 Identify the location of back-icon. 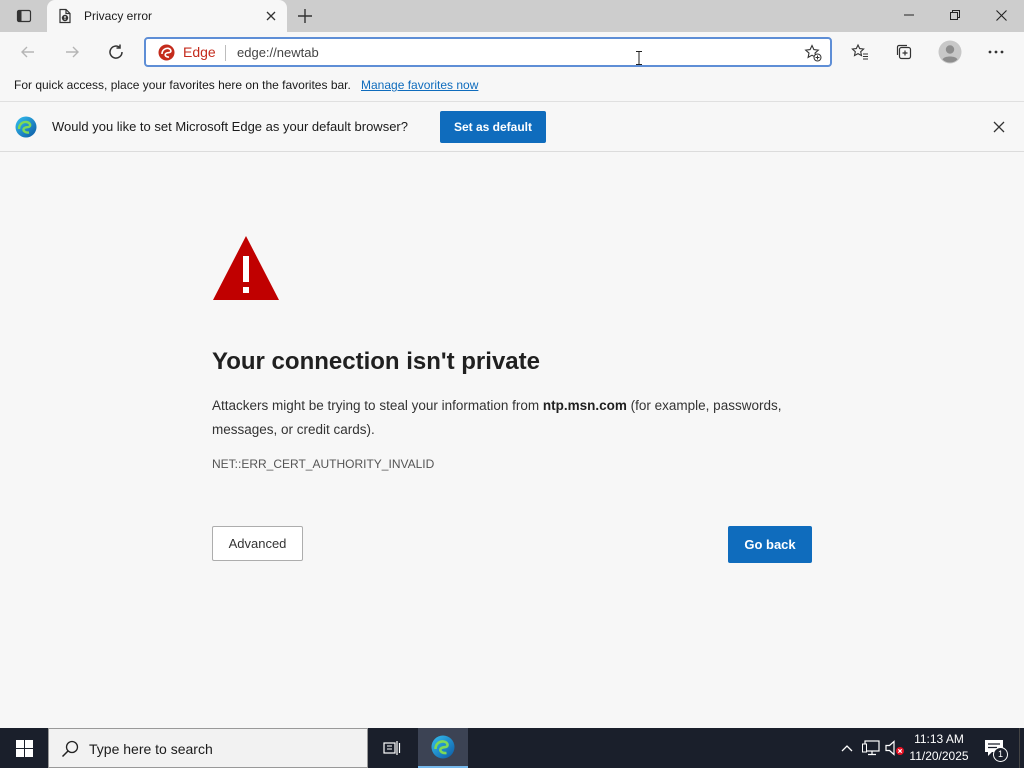
(27, 52).